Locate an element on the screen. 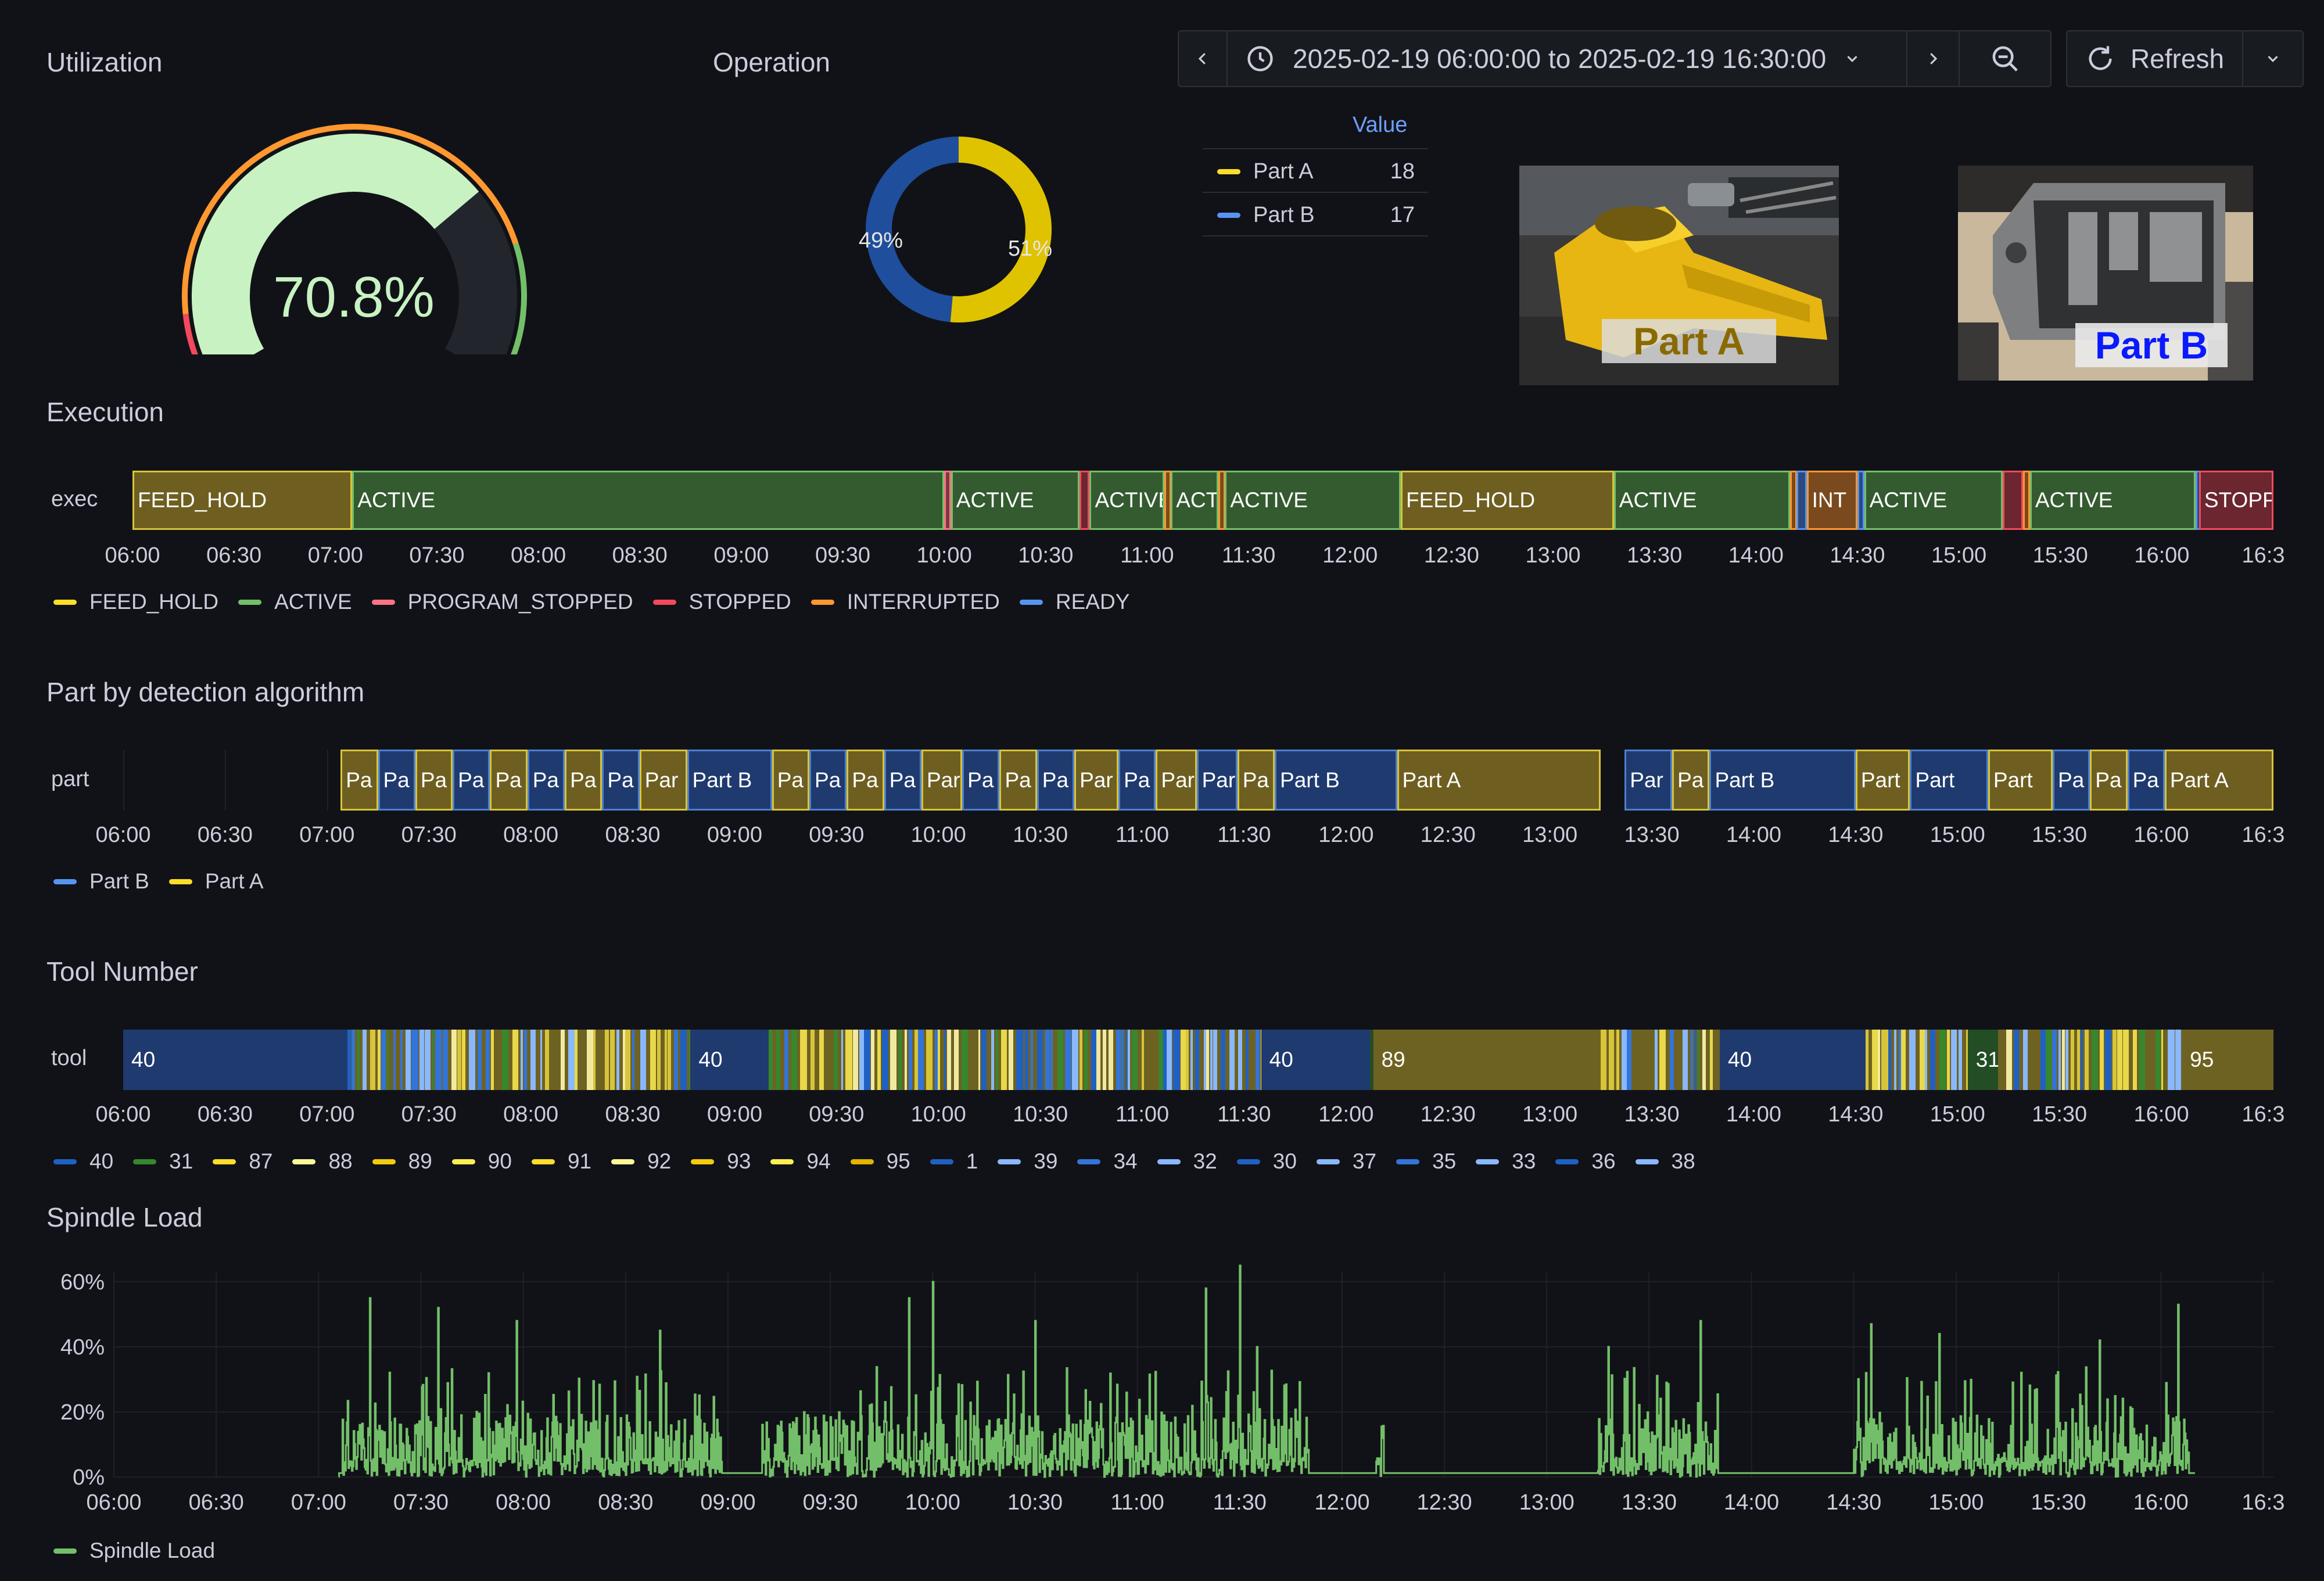  legend-item-stopped: STOPPED is located at coordinates (721, 602).